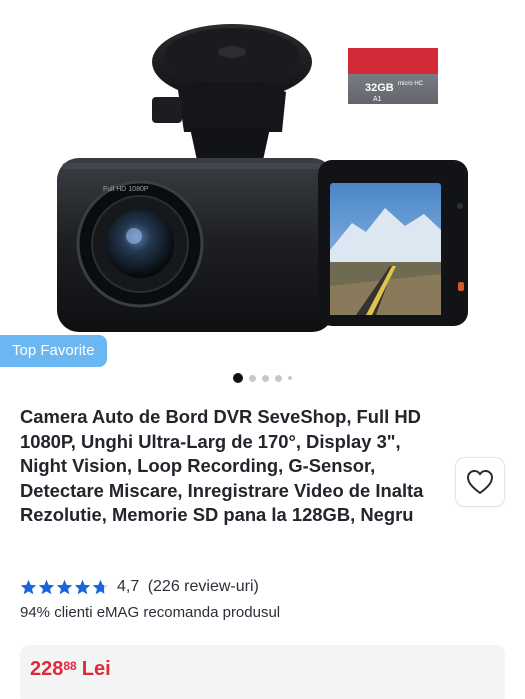  Describe the element at coordinates (70, 666) in the screenshot. I see `price-decimal: 88` at that location.